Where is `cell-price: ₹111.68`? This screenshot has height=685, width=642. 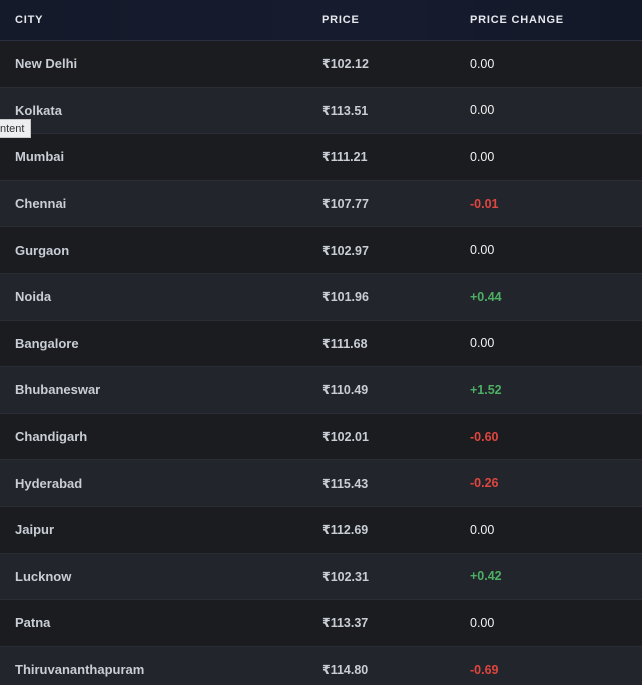
cell-price: ₹111.68 is located at coordinates (345, 343).